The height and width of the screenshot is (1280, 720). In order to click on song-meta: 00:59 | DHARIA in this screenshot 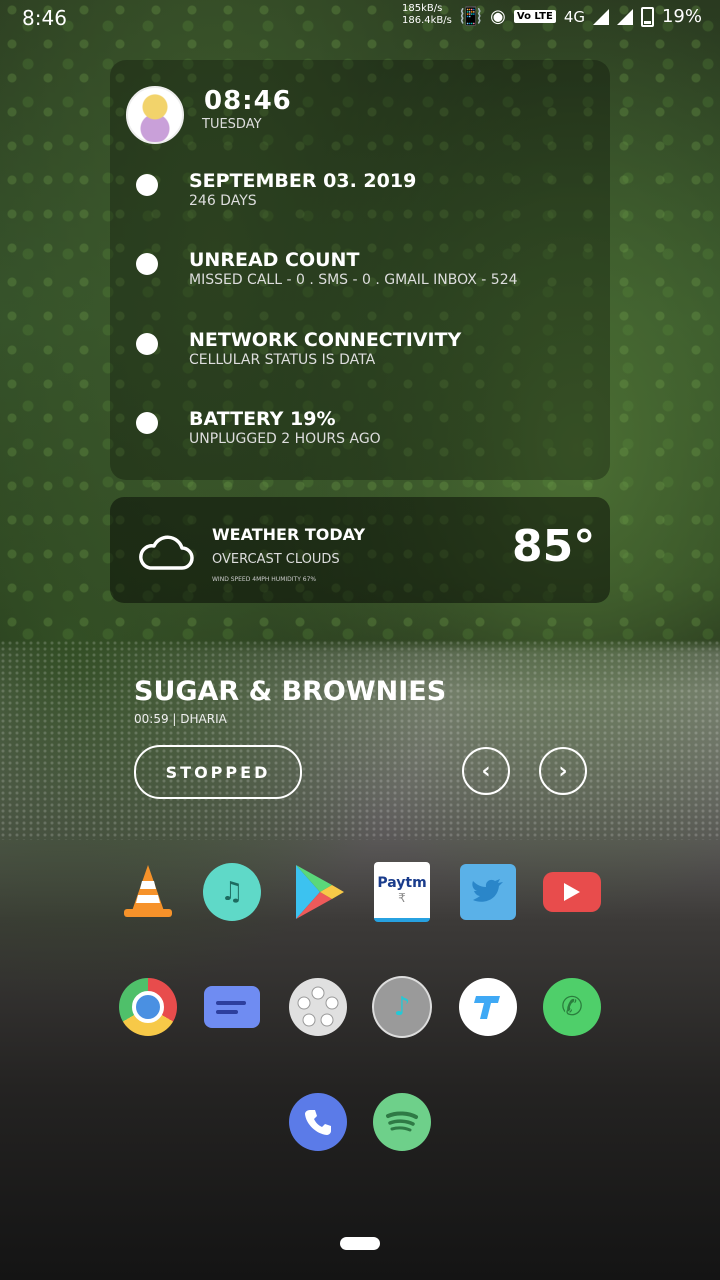, I will do `click(180, 719)`.